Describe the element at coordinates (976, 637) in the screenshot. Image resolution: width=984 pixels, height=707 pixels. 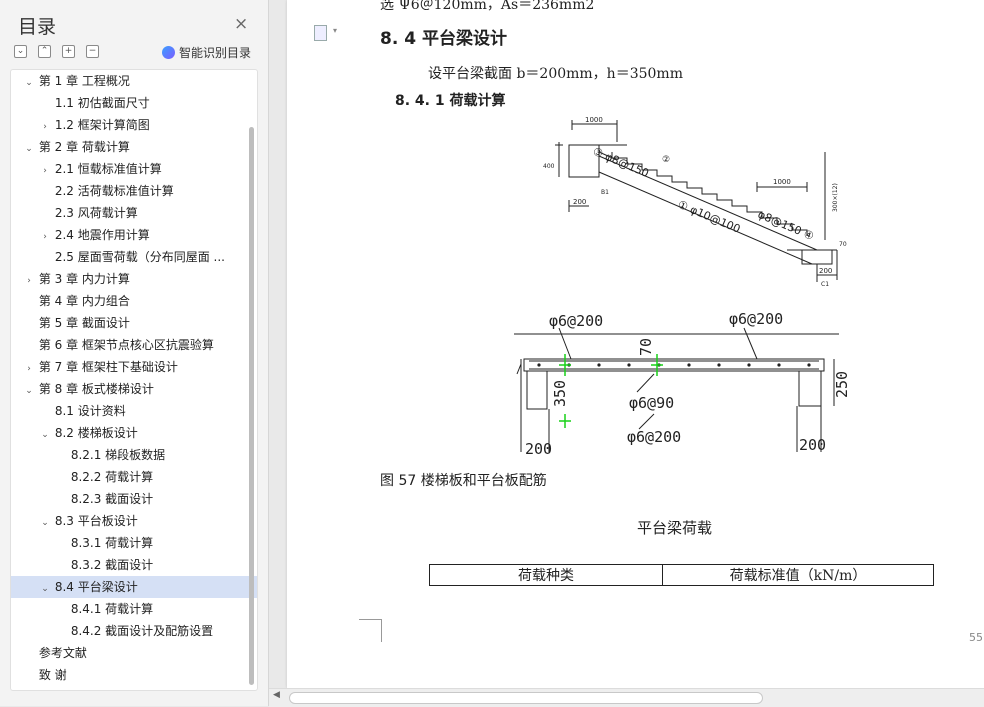
I see `page-number: 55` at that location.